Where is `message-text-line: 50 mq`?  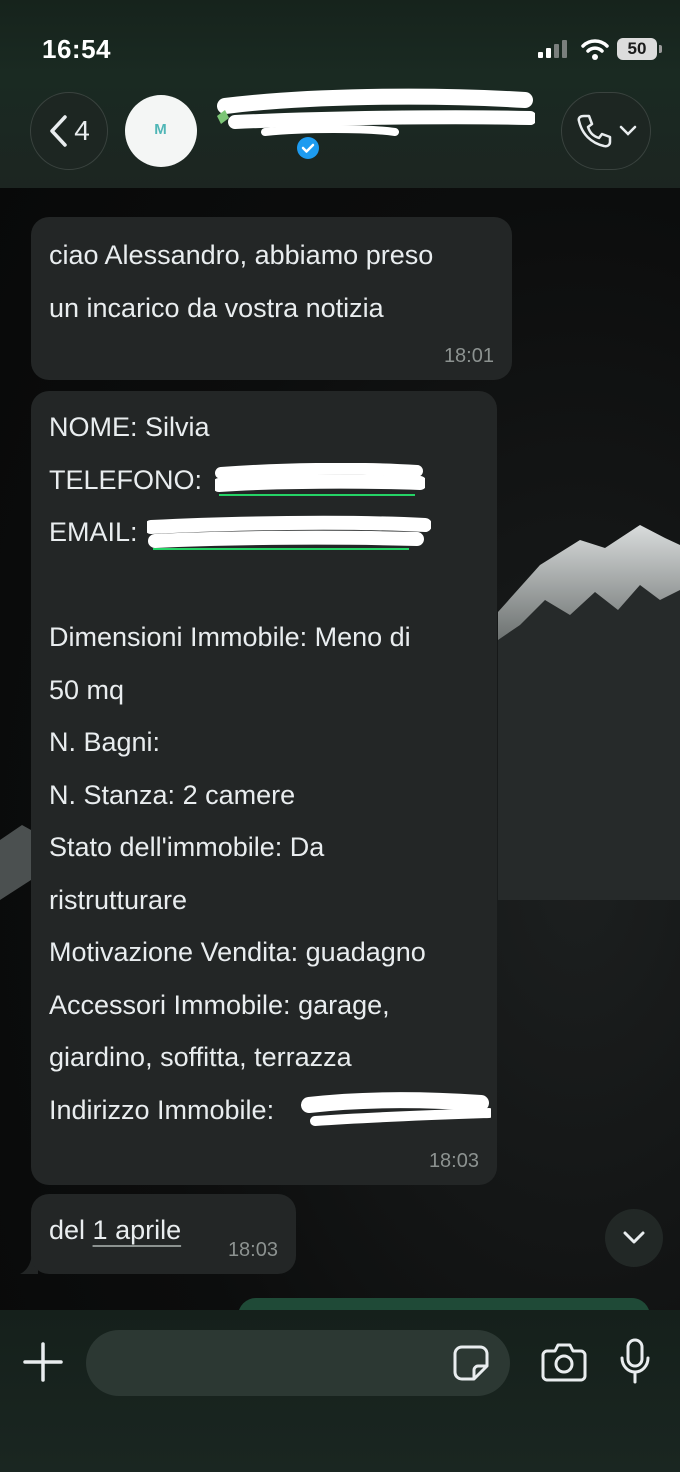 message-text-line: 50 mq is located at coordinates (87, 689).